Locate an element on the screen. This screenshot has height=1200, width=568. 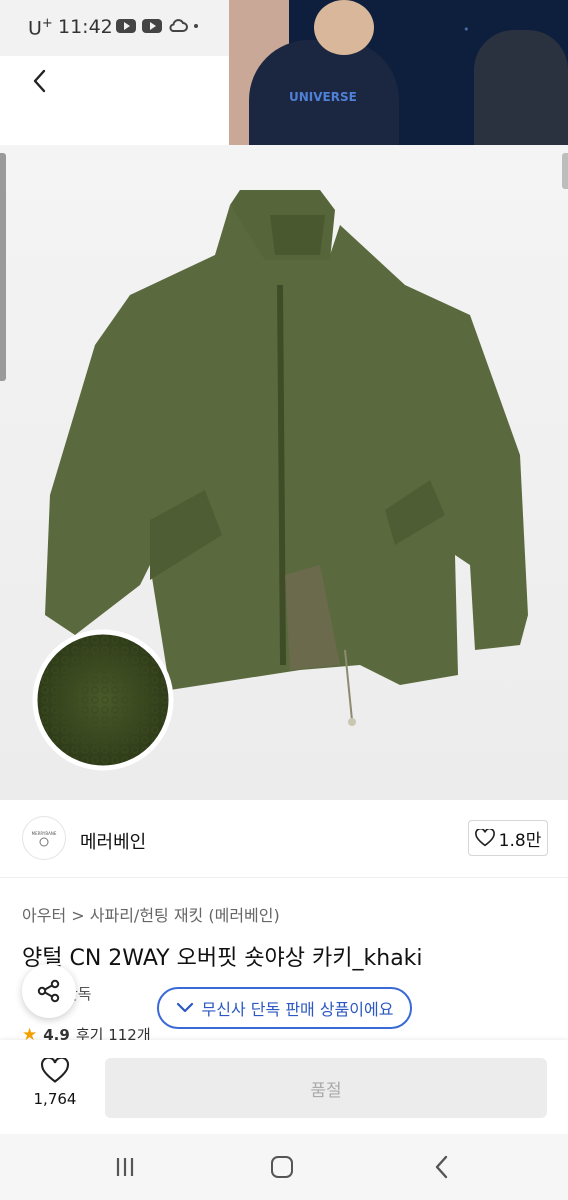
left-scroll-handle is located at coordinates (3, 267).